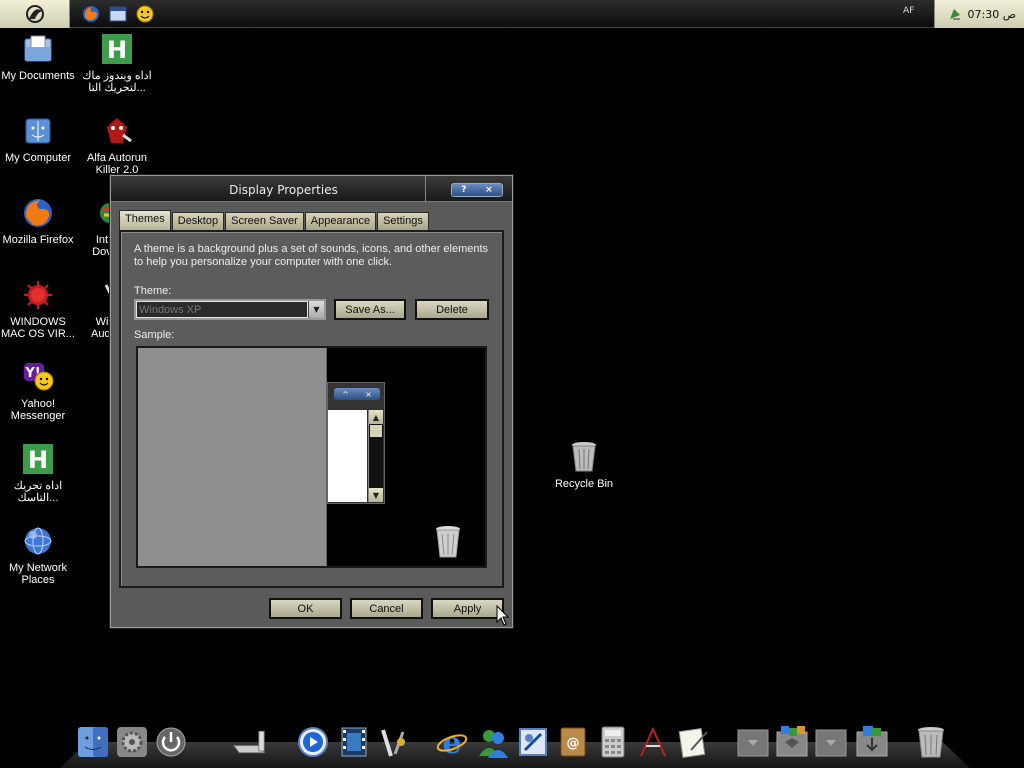  I want to click on network-status-icon, so click(955, 14).